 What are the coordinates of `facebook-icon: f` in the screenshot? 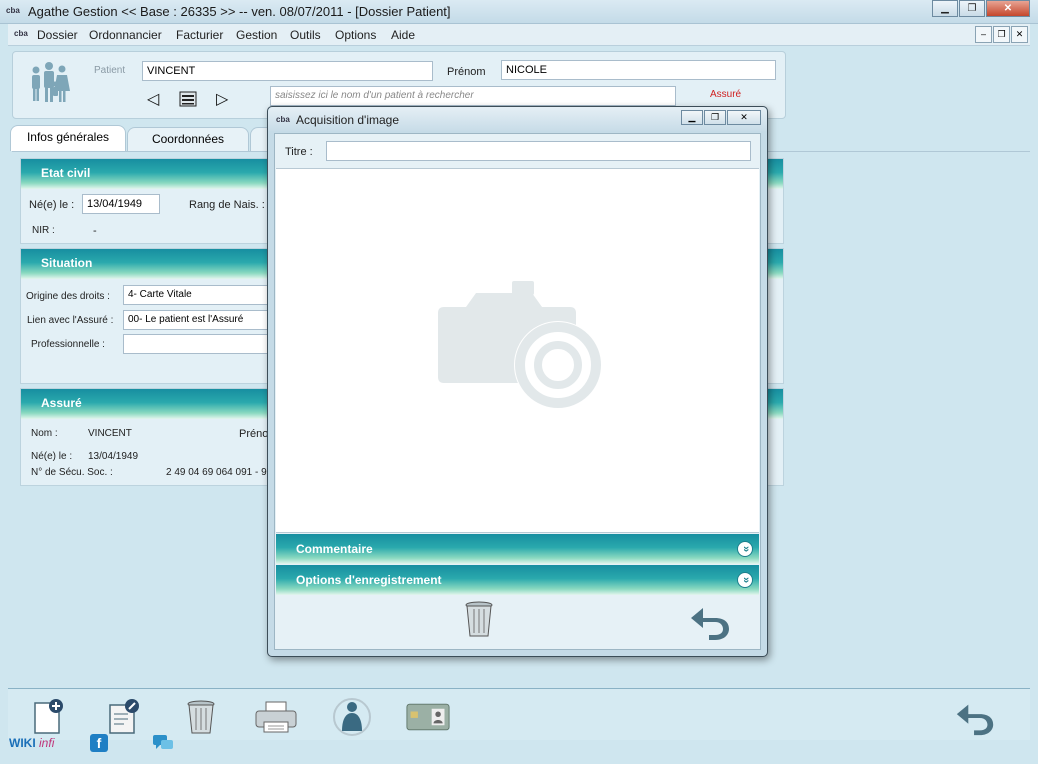 It's located at (99, 743).